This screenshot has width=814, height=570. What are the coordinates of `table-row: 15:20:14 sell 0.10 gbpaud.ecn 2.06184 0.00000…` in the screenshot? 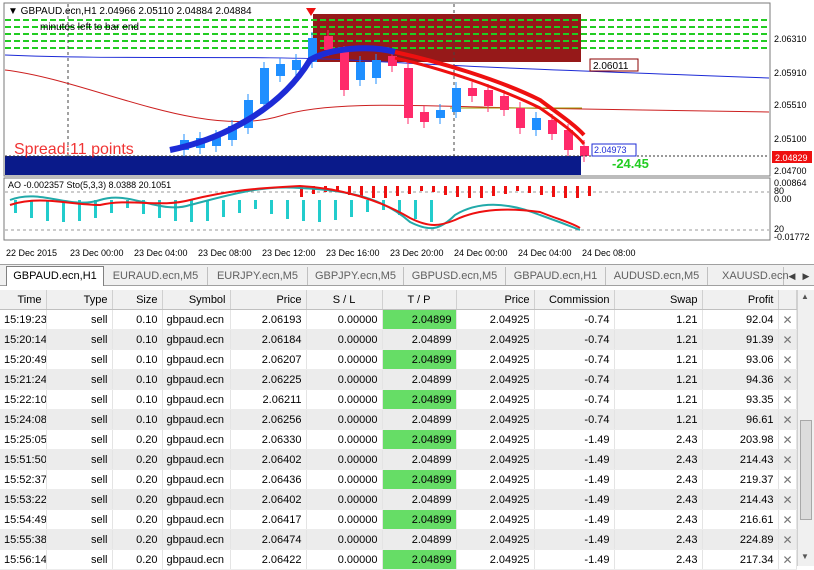 It's located at (398, 339).